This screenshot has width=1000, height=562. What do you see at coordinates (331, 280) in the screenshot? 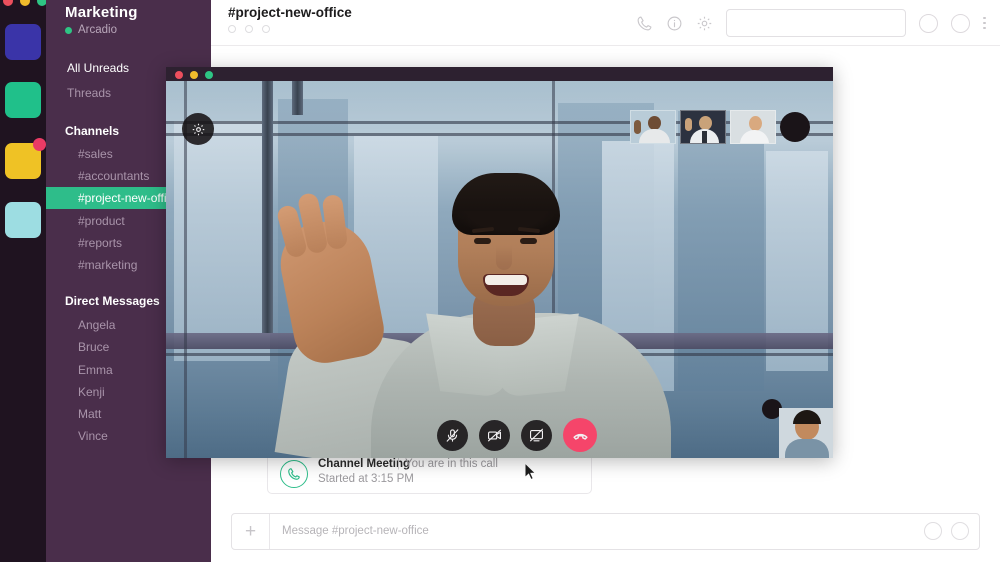
I see `speaker-waving-hand` at bounding box center [331, 280].